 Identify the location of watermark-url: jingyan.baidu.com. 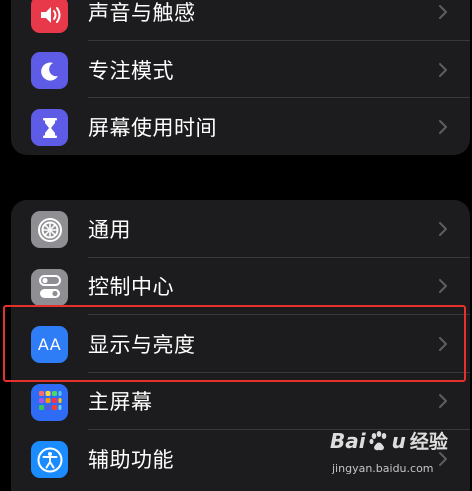
(383, 468).